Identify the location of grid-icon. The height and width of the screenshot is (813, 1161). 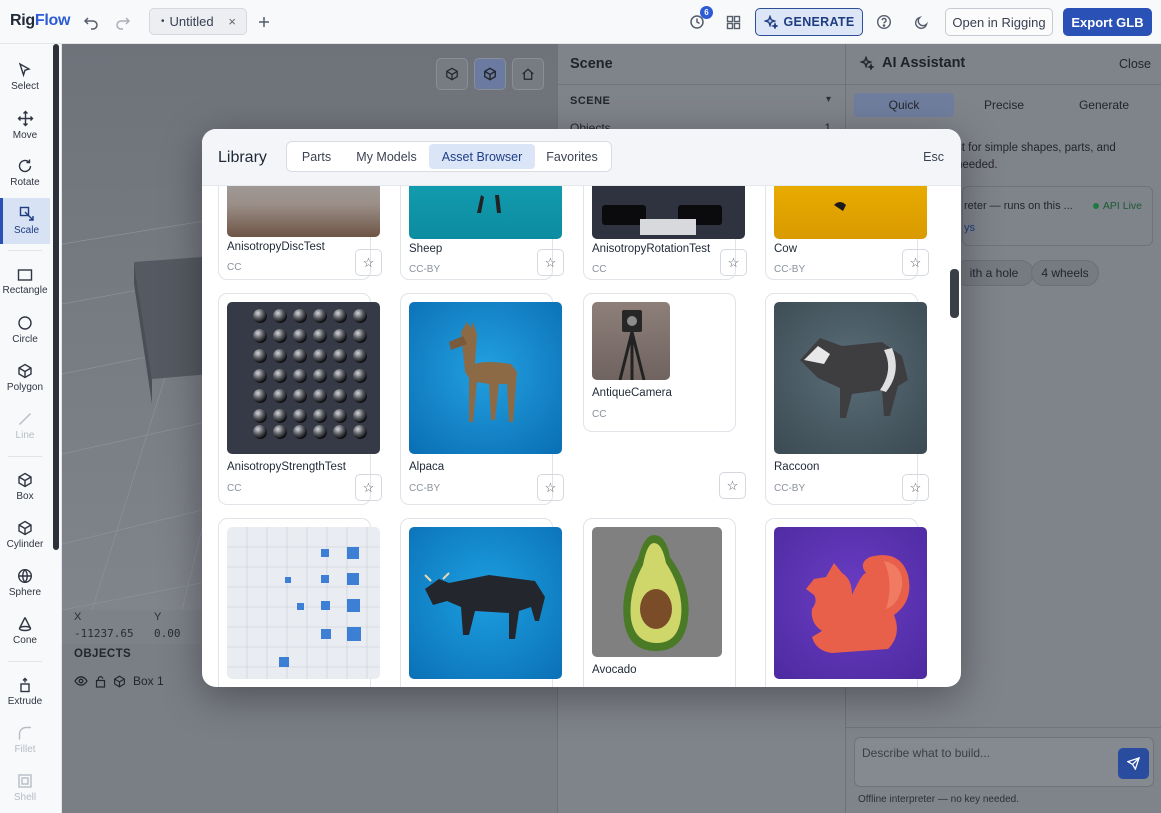
(733, 22).